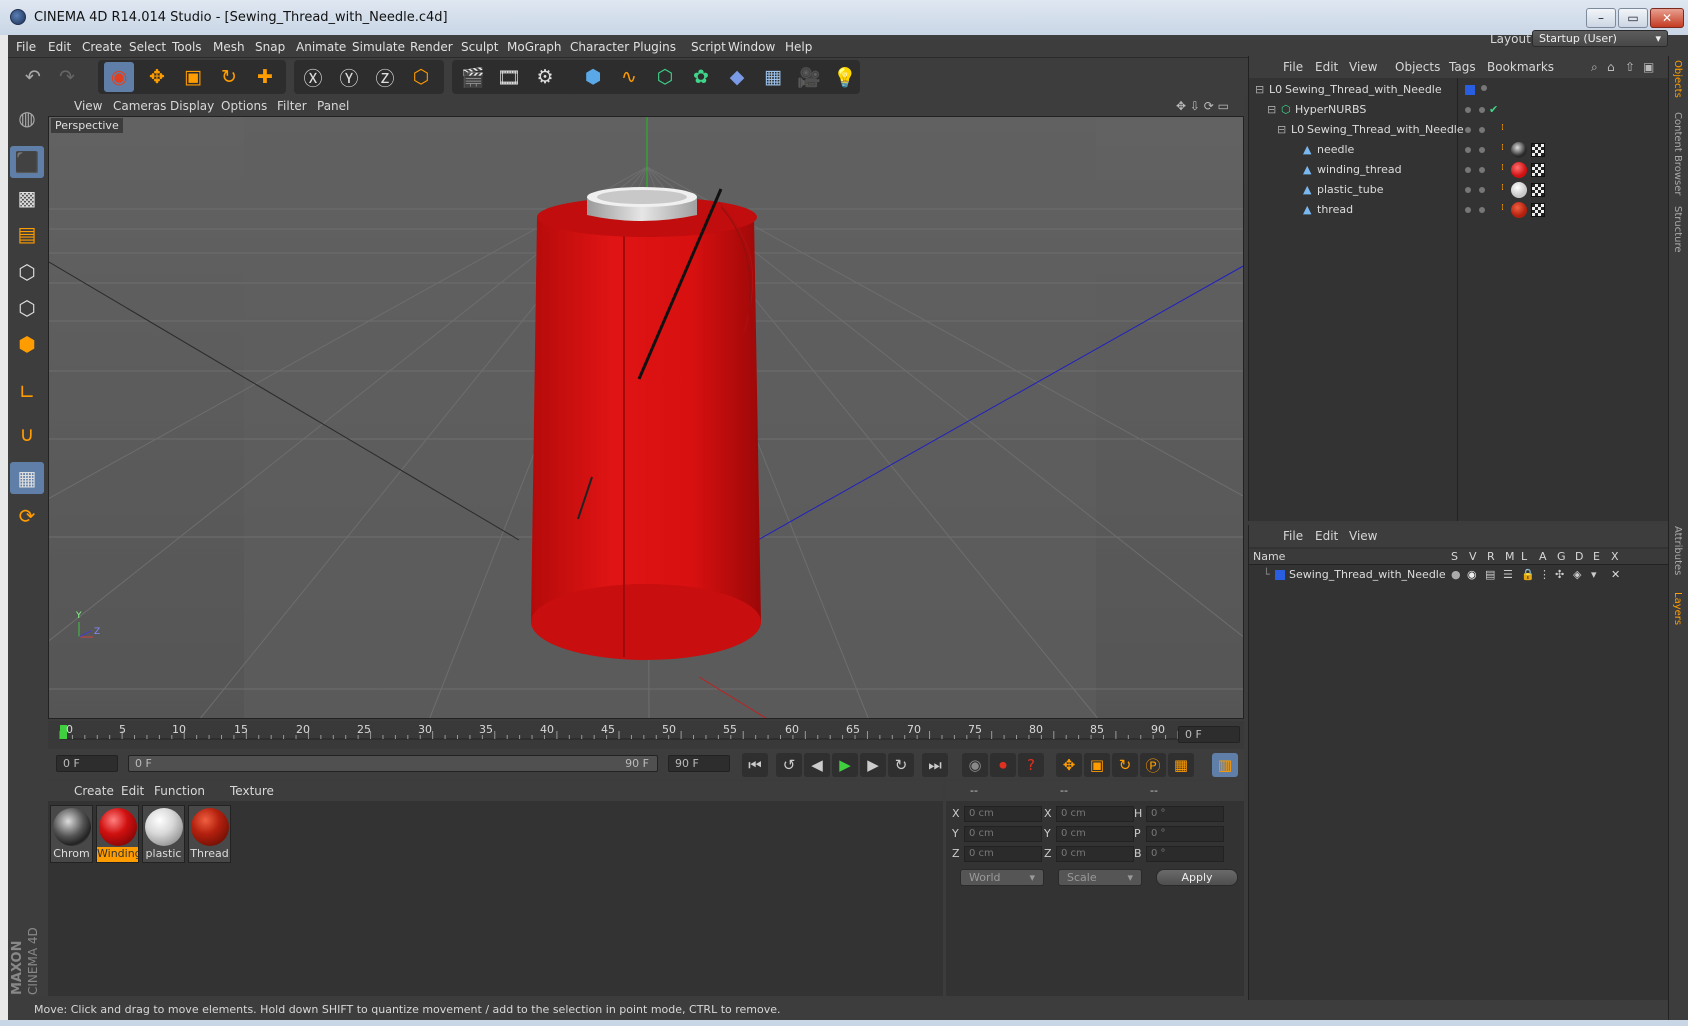  What do you see at coordinates (773, 77) in the screenshot?
I see `floor-icon: ▦` at bounding box center [773, 77].